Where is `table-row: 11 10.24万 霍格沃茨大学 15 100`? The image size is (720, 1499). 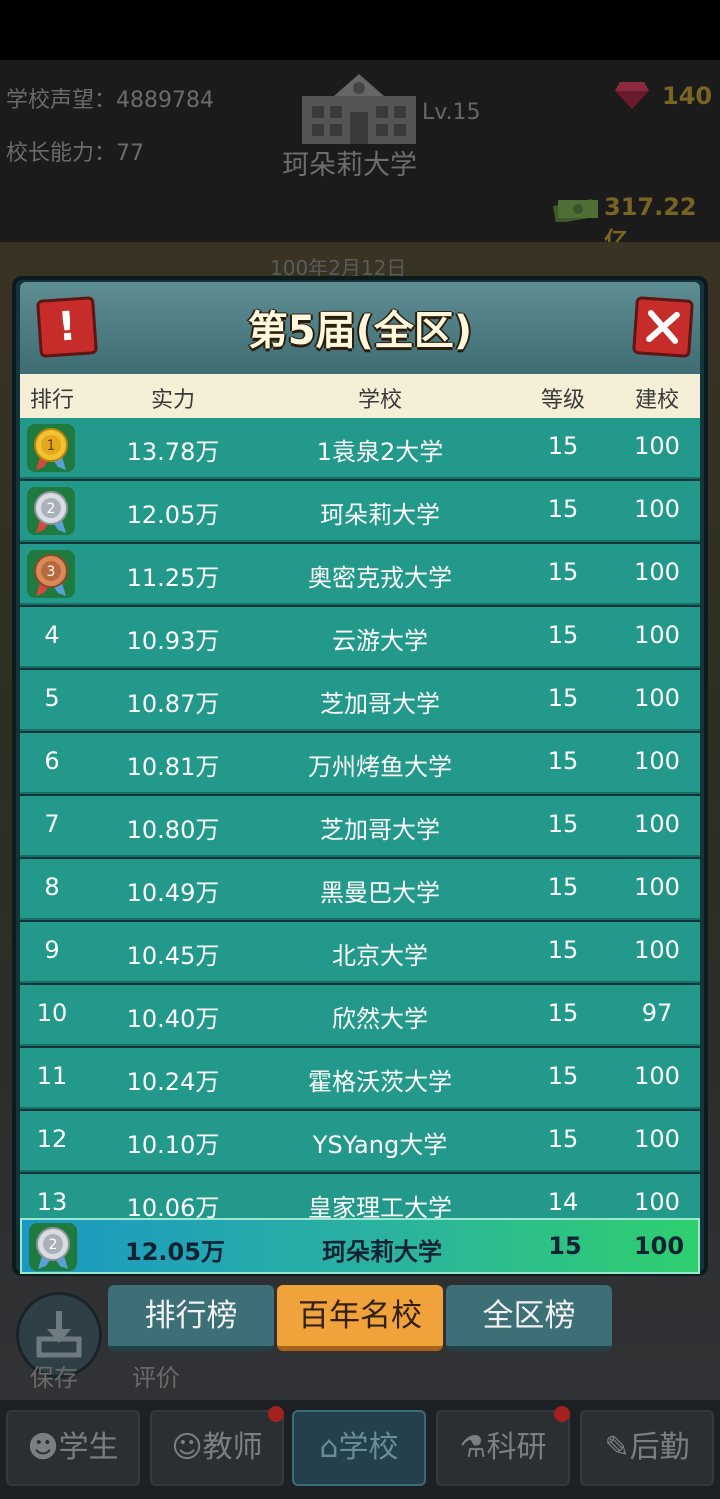
table-row: 11 10.24万 霍格沃茨大学 15 100 is located at coordinates (360, 1078).